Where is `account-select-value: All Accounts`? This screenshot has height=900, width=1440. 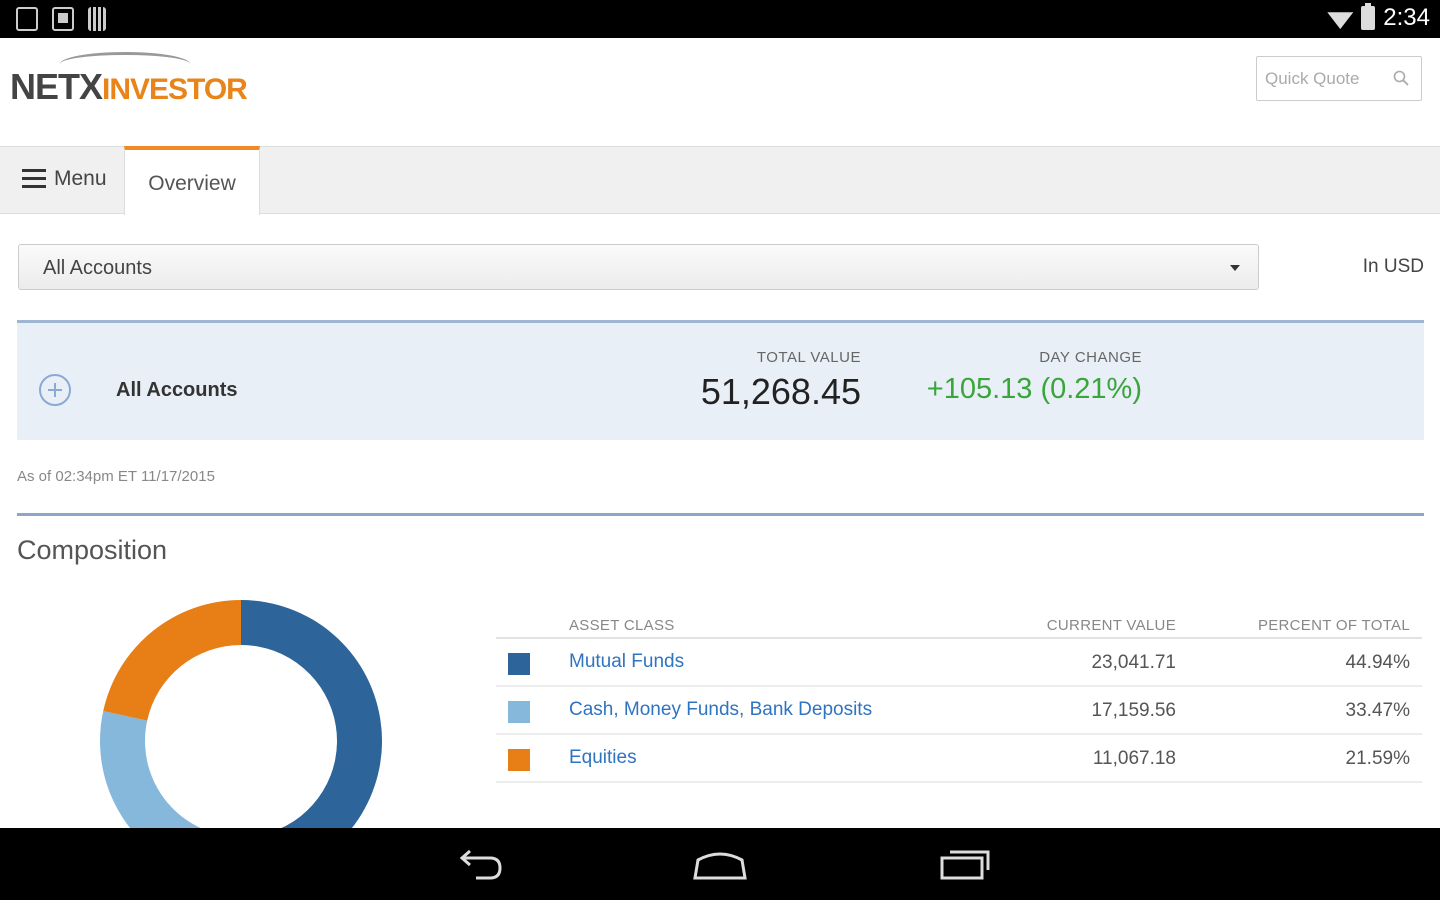
account-select-value: All Accounts is located at coordinates (97, 268).